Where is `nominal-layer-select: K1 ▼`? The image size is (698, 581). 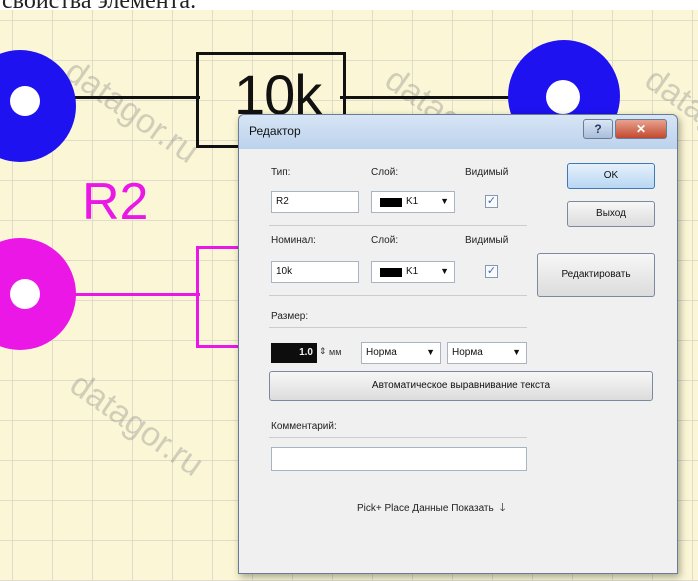
nominal-layer-select: K1 ▼ is located at coordinates (413, 272).